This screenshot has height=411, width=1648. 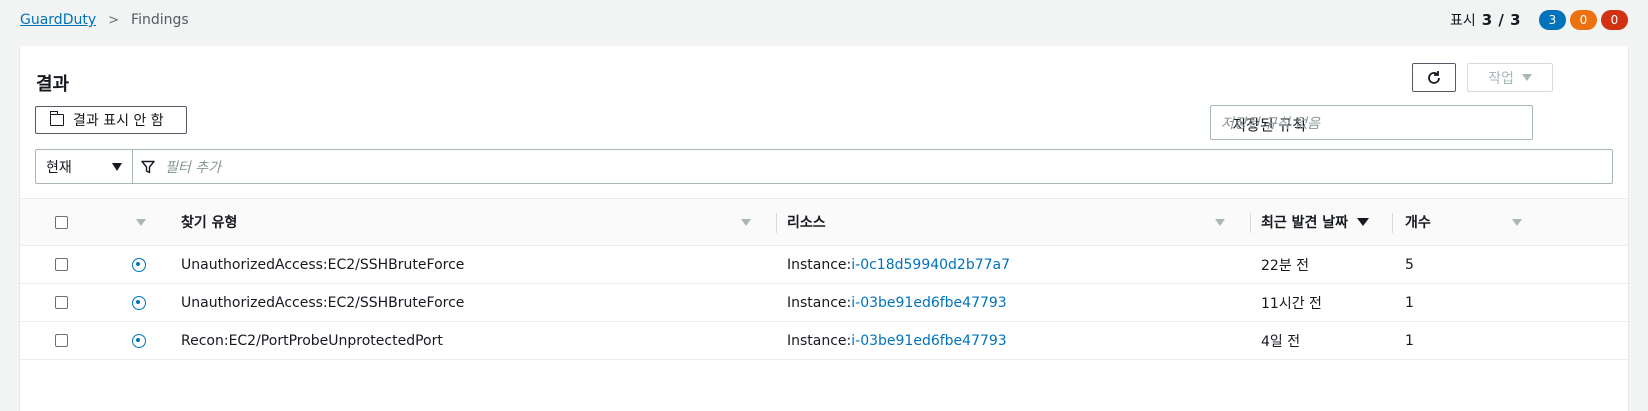 I want to click on high-severity-count-badge: 0, so click(x=1614, y=20).